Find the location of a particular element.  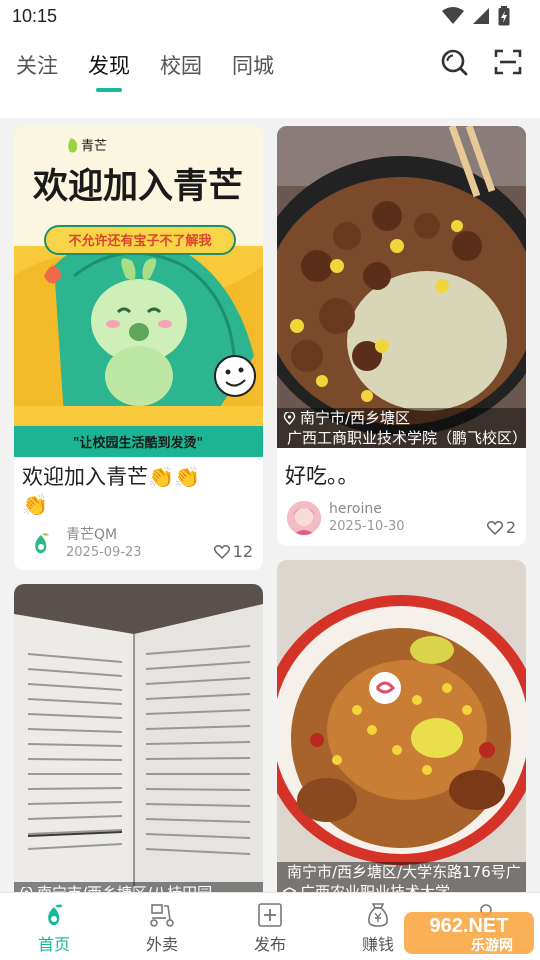

home-logo-icon is located at coordinates (55, 915).